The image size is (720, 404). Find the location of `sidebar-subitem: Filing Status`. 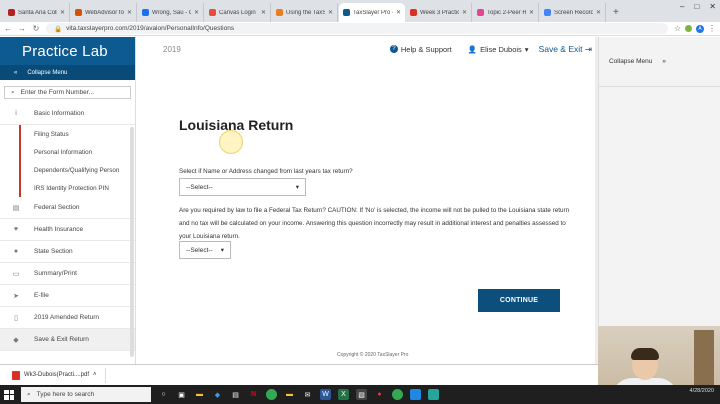

sidebar-subitem: Filing Status is located at coordinates (77, 134).